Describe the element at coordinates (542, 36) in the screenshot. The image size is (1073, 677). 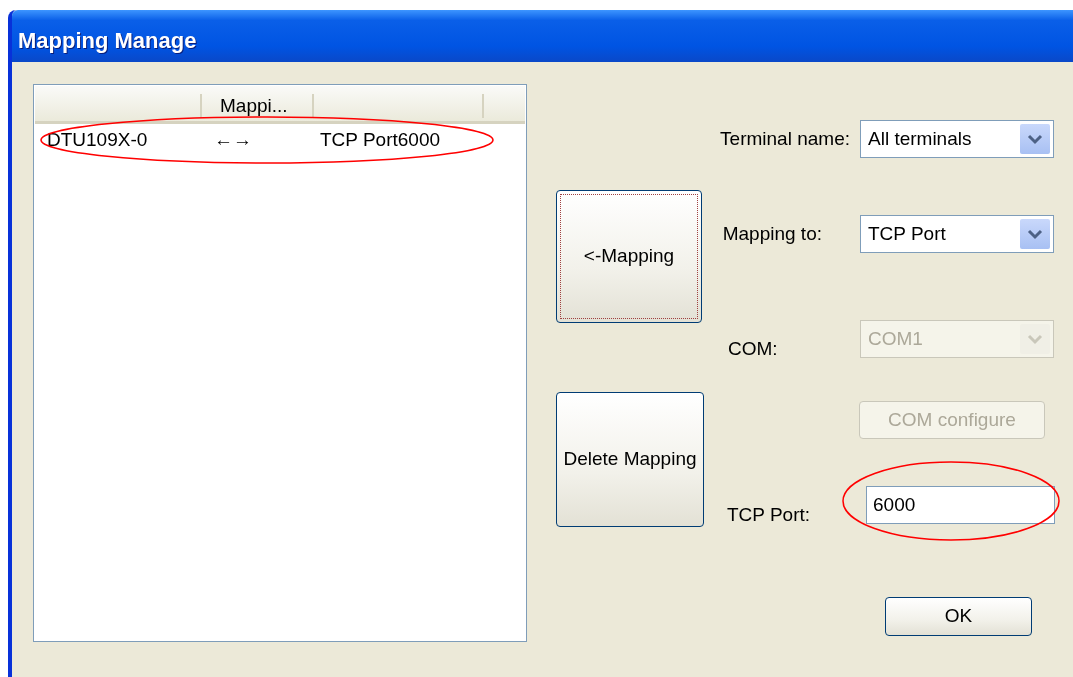
I see `window-title: Mapping Manage` at that location.